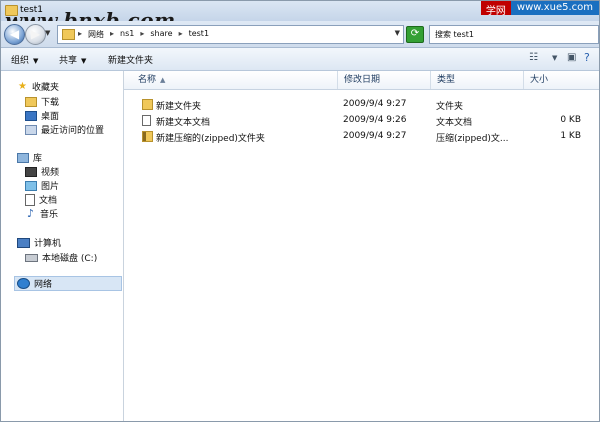 This screenshot has height=422, width=600. Describe the element at coordinates (179, 107) in the screenshot. I see `file-name: 新建文件夹` at that location.